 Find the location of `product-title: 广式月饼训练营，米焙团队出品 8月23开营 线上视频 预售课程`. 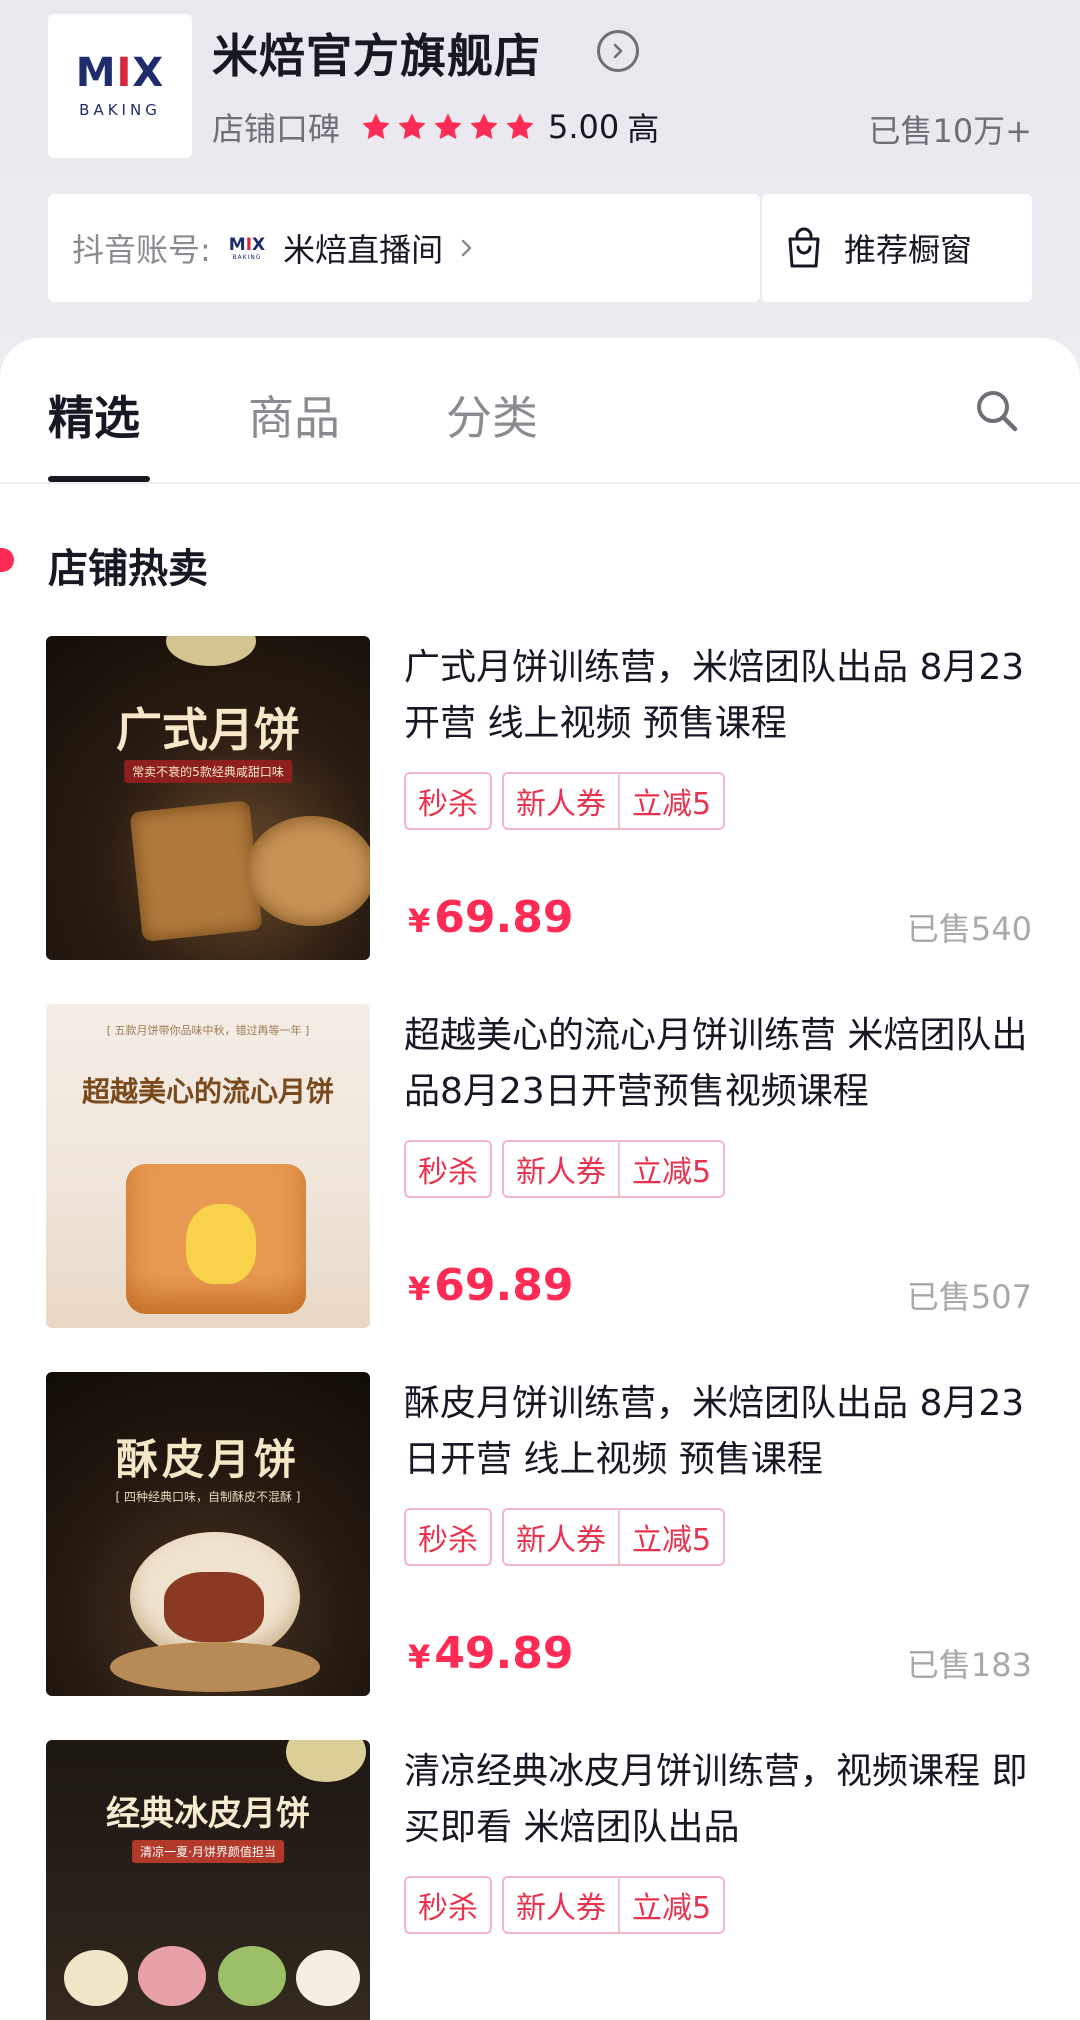

product-title: 广式月饼训练营，米焙团队出品 8月23开营 线上视频 预售课程 is located at coordinates (719, 696).